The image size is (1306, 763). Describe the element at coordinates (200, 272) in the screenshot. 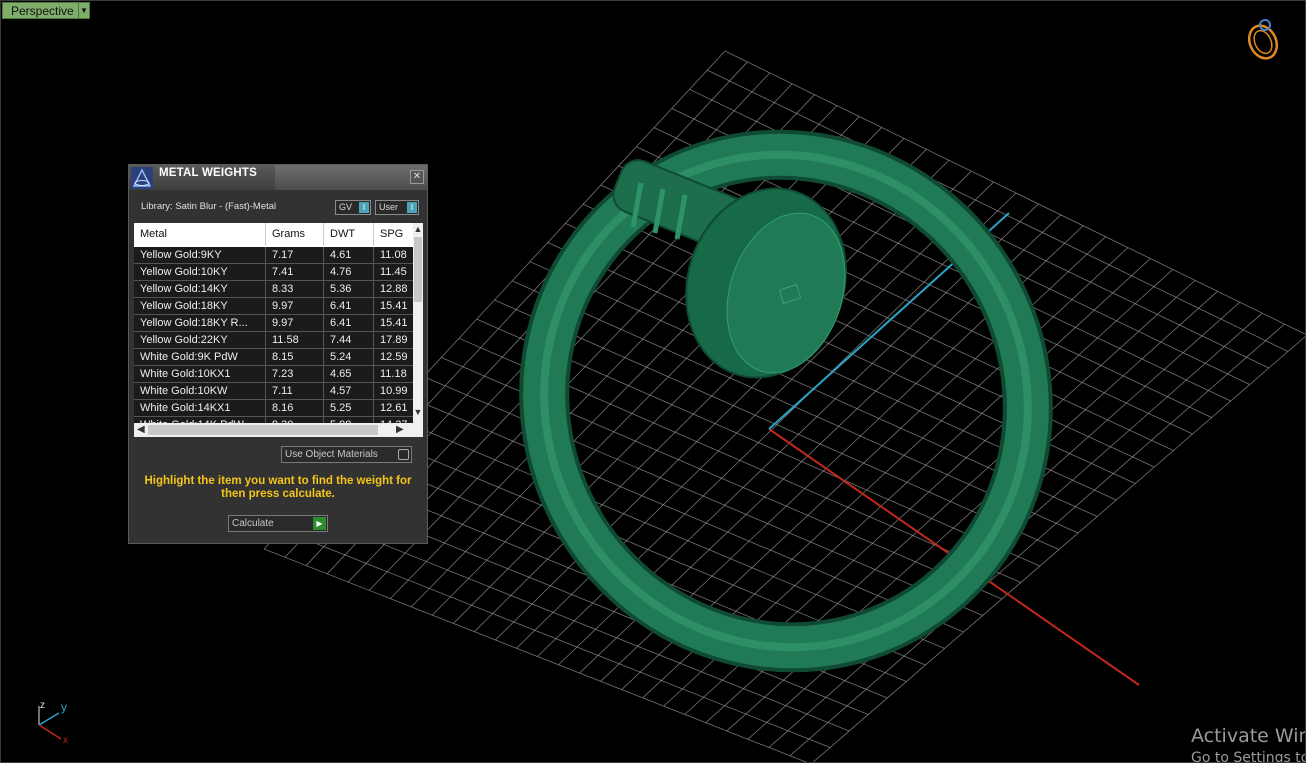

I see `cell-metal: Yellow Gold:10KY` at that location.